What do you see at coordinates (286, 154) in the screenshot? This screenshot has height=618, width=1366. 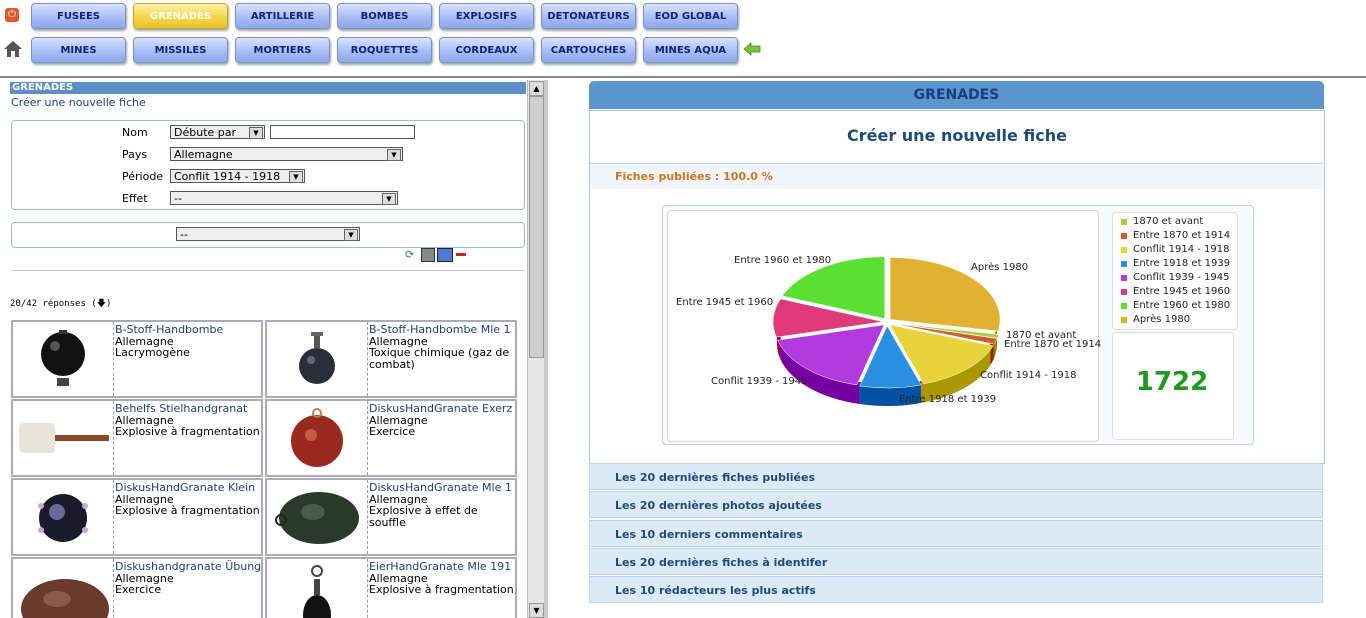 I see `pays-select: Allemagne ▼` at bounding box center [286, 154].